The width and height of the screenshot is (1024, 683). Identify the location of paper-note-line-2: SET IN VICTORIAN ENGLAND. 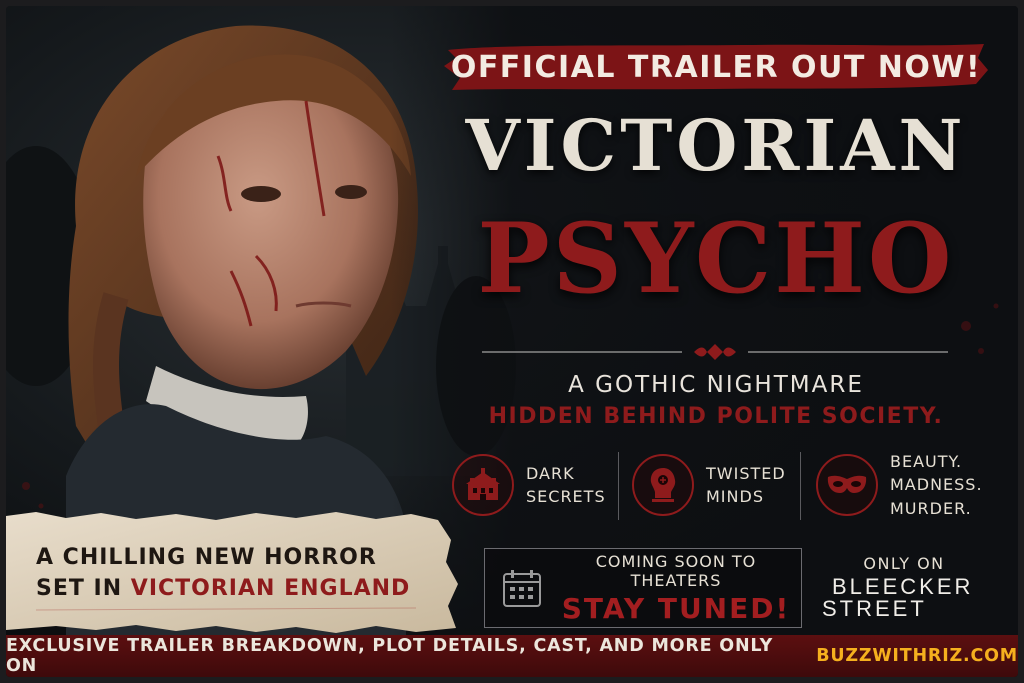
(226, 588).